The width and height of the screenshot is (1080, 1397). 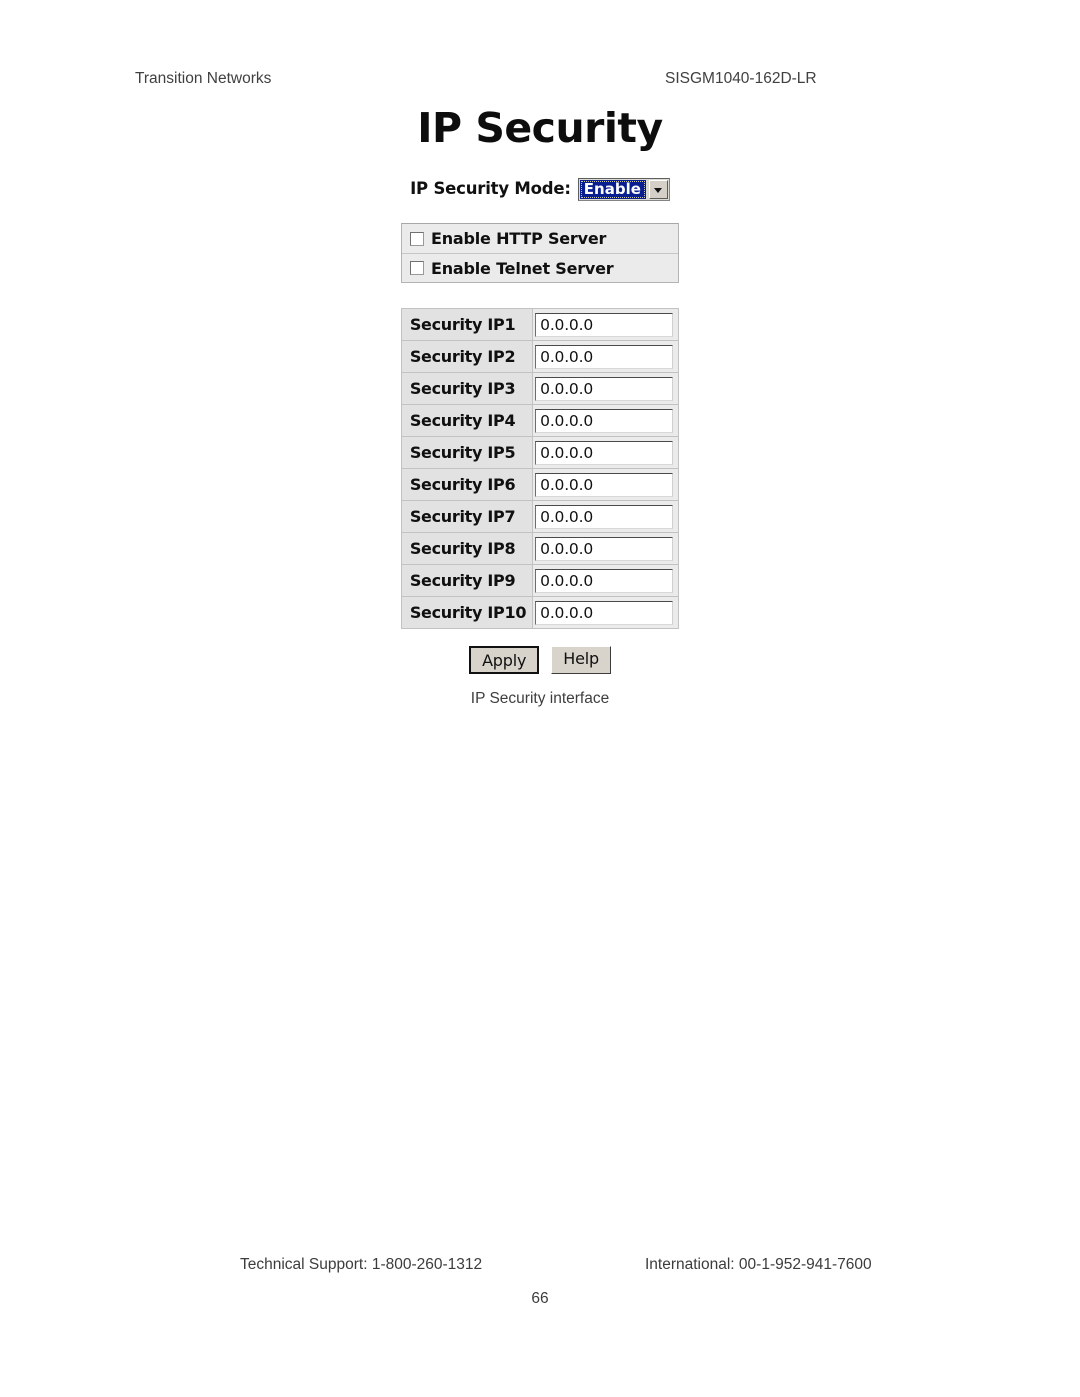 What do you see at coordinates (540, 1298) in the screenshot?
I see `page-number: 66` at bounding box center [540, 1298].